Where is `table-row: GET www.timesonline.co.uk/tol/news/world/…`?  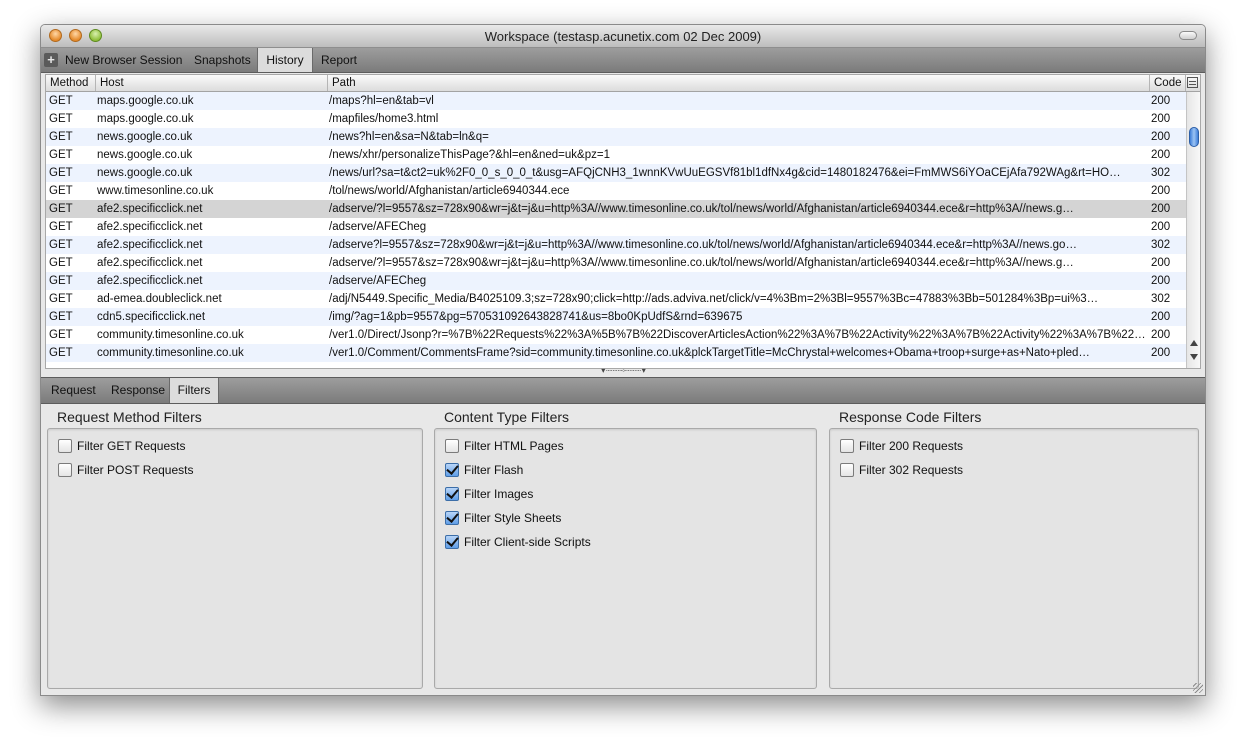 table-row: GET www.timesonline.co.uk/tol/news/world/… is located at coordinates (616, 191).